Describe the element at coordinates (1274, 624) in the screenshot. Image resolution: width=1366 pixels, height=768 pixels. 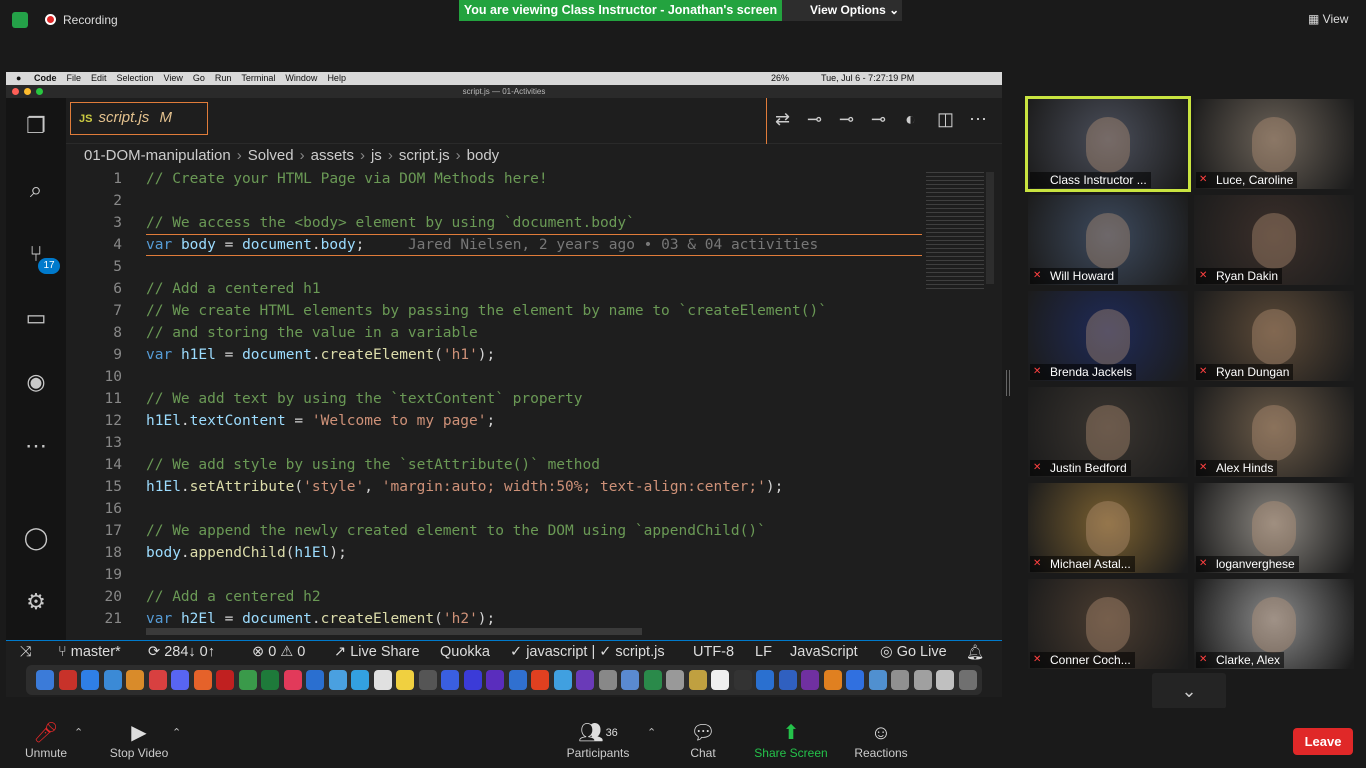
I see `participant-video-tile: Clarke, Alex ✕` at that location.